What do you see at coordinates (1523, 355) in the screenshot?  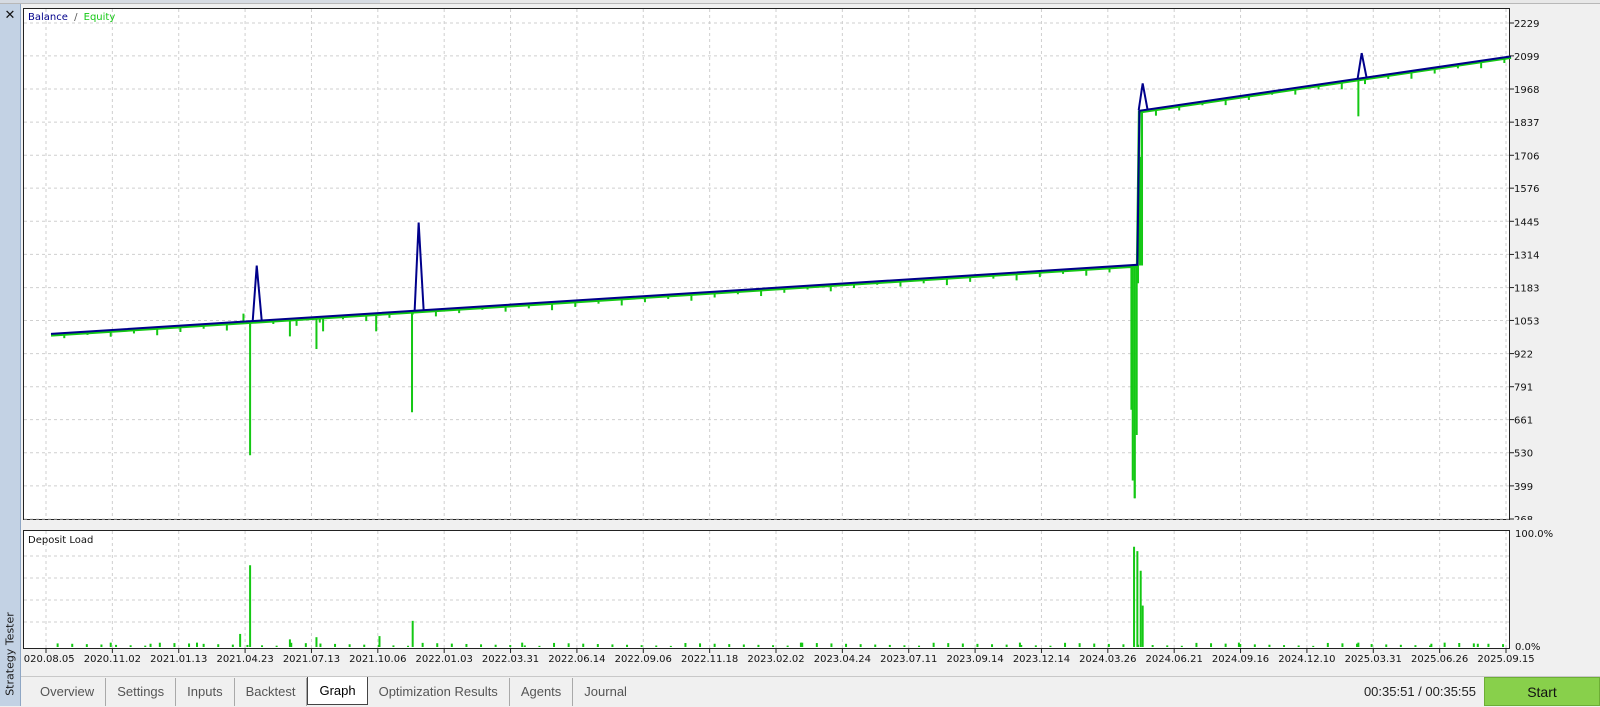 I see `y-tick-label: 922` at bounding box center [1523, 355].